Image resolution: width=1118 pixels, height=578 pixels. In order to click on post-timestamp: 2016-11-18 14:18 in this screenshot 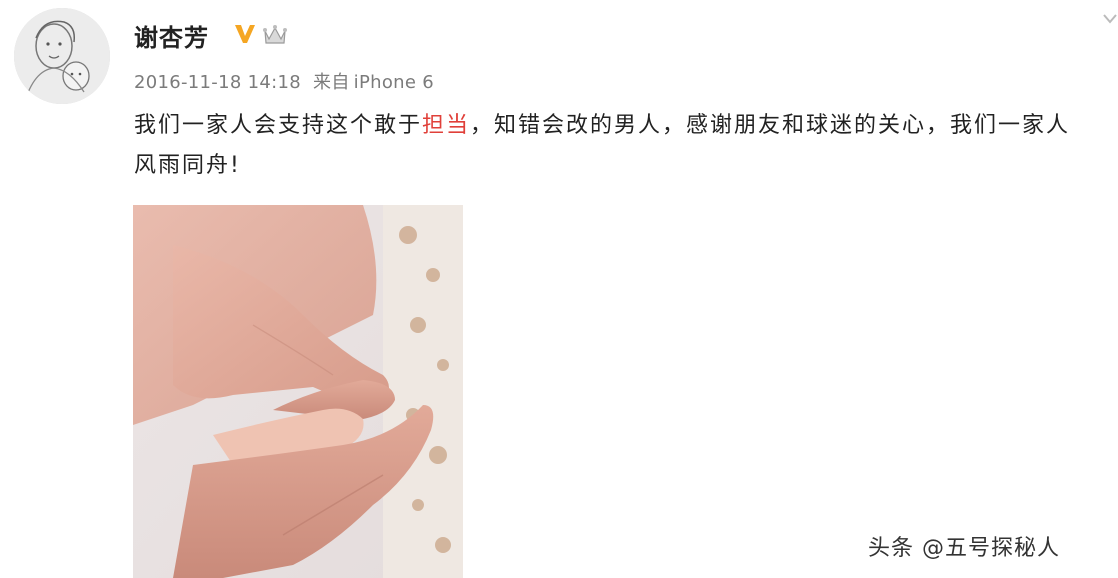, I will do `click(217, 82)`.